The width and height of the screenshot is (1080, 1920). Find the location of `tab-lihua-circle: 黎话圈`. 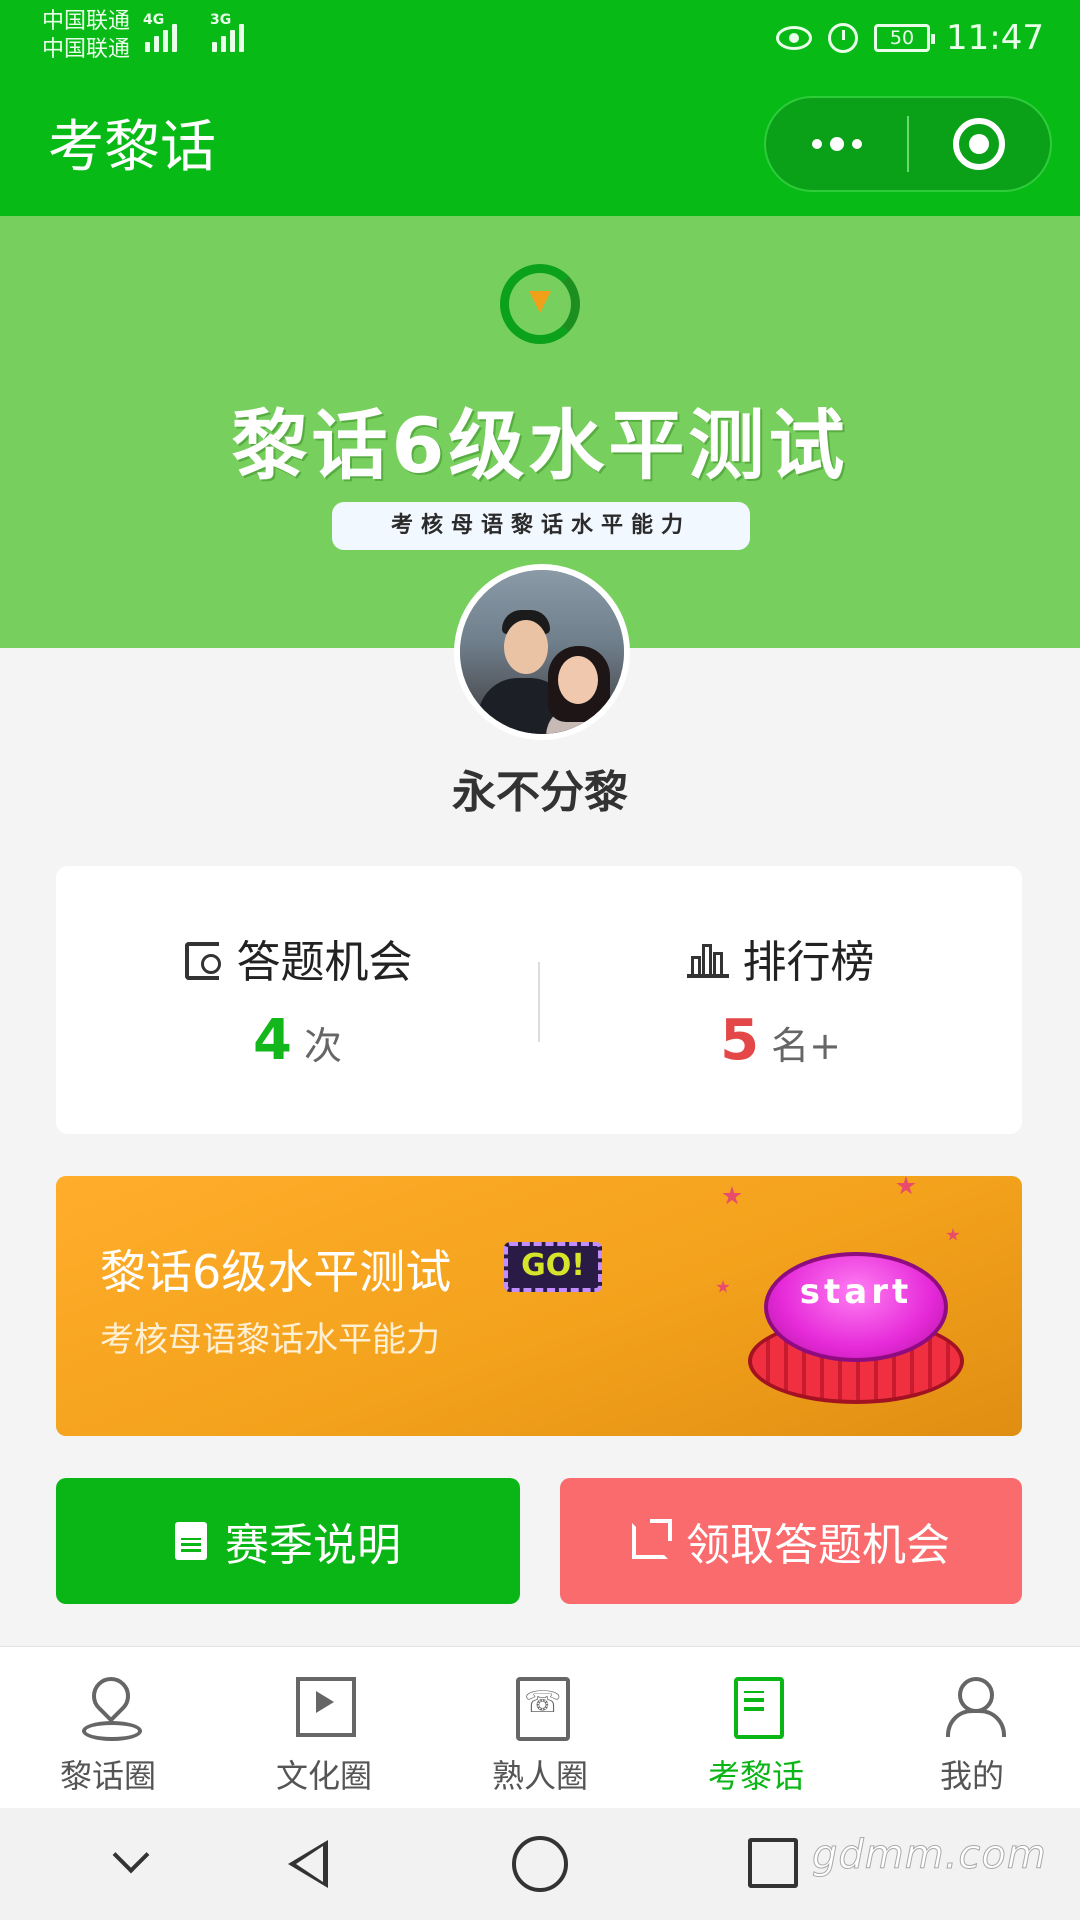

tab-lihua-circle: 黎话圈 is located at coordinates (108, 1727).